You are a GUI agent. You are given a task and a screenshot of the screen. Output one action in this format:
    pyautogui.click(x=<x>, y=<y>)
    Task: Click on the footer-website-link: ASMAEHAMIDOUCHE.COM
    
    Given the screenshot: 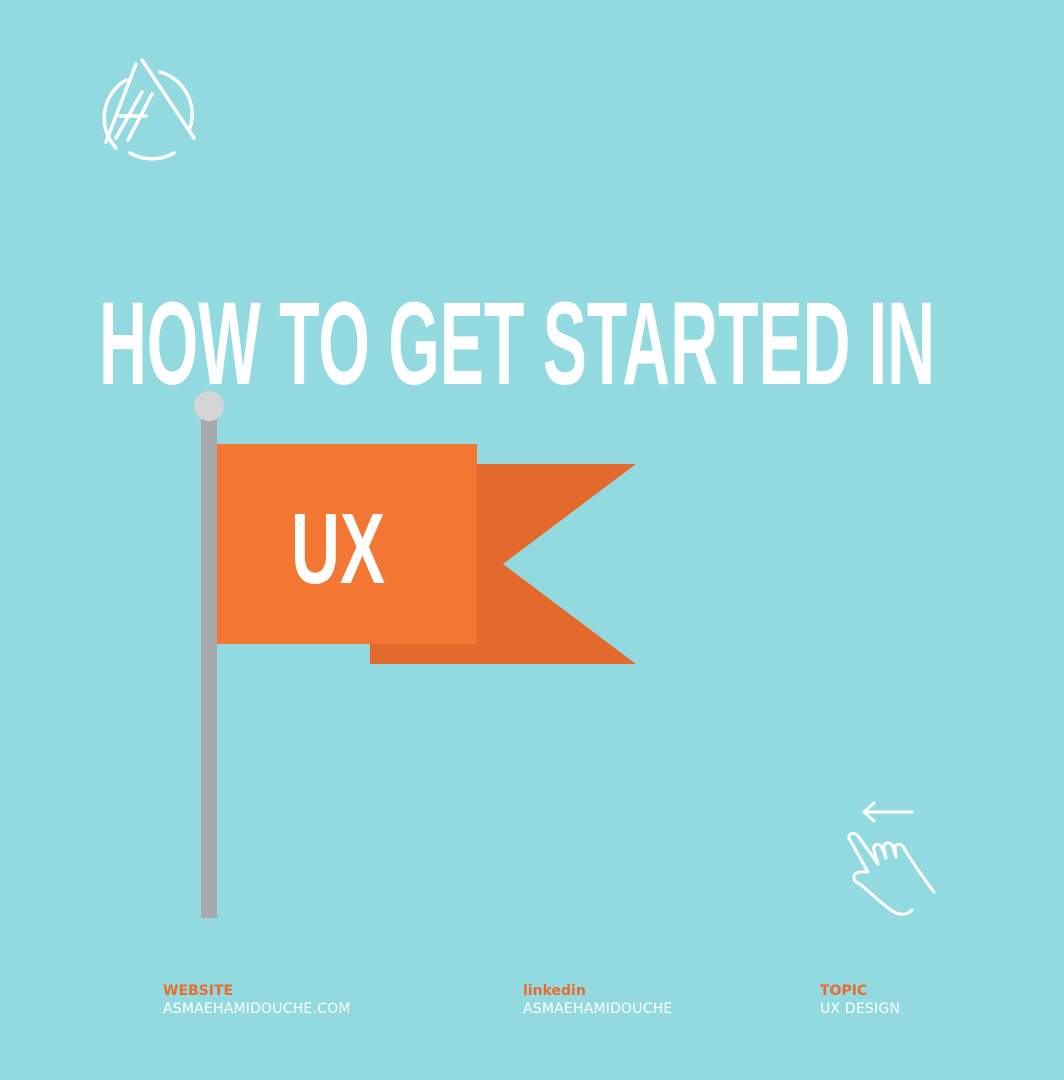 What is the action you would take?
    pyautogui.click(x=257, y=1009)
    